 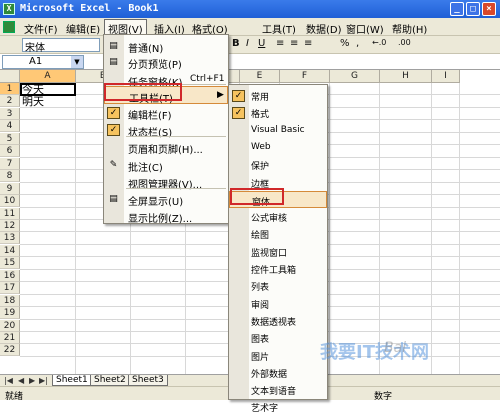 What do you see at coordinates (278, 320) in the screenshot?
I see `toolbar-option-13: 数据透视表` at bounding box center [278, 320].